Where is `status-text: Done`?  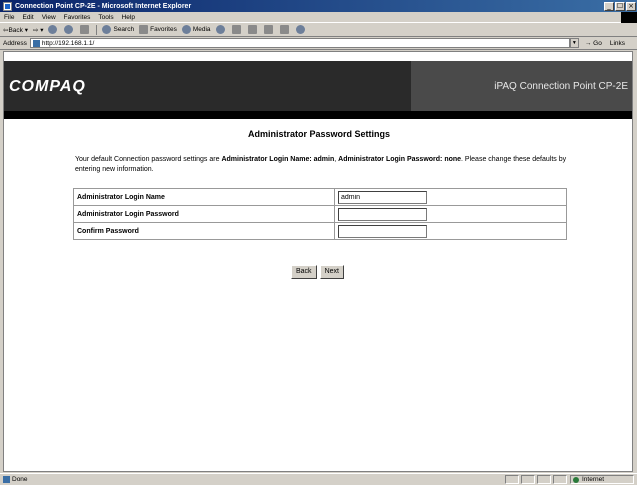
status-text: Done is located at coordinates (20, 479).